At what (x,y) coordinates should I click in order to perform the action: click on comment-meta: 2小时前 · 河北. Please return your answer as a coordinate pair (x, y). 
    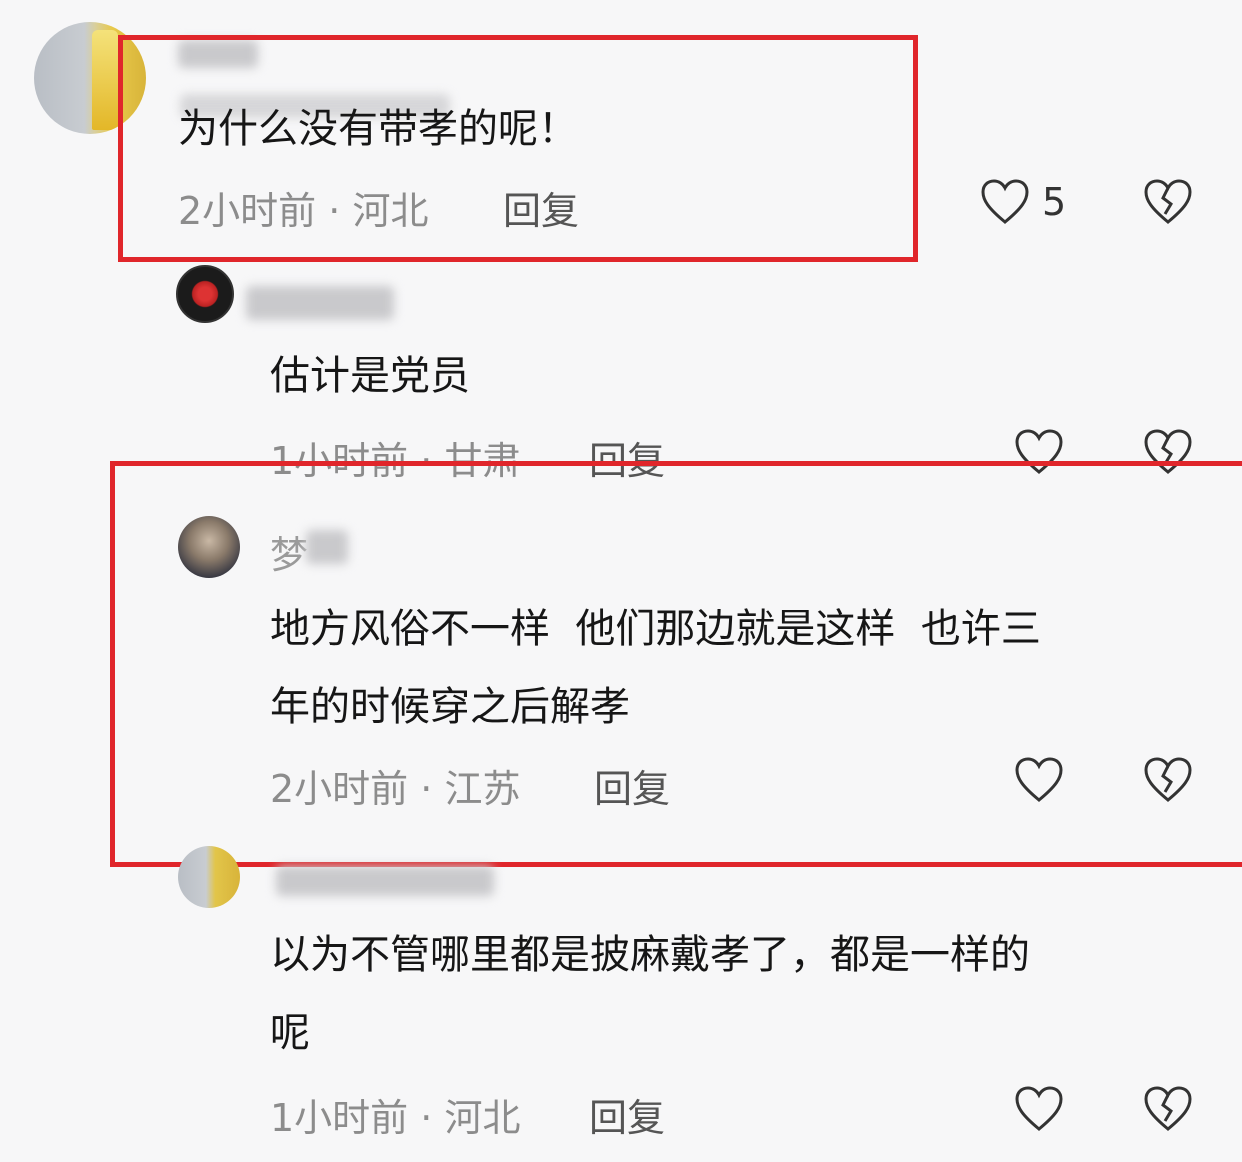
    Looking at the image, I should click on (303, 207).